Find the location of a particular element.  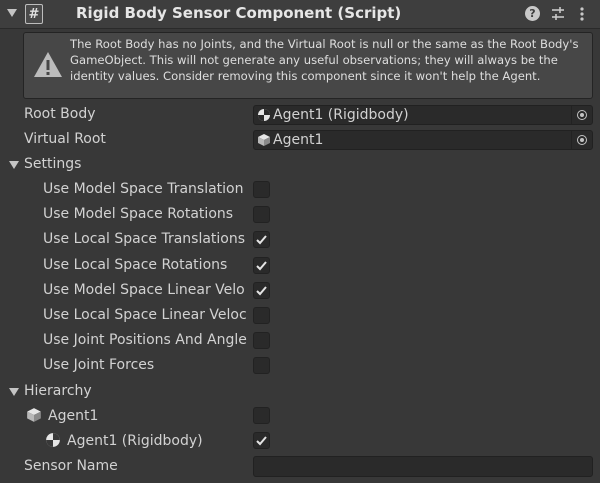

help-icon: ? is located at coordinates (532, 13).